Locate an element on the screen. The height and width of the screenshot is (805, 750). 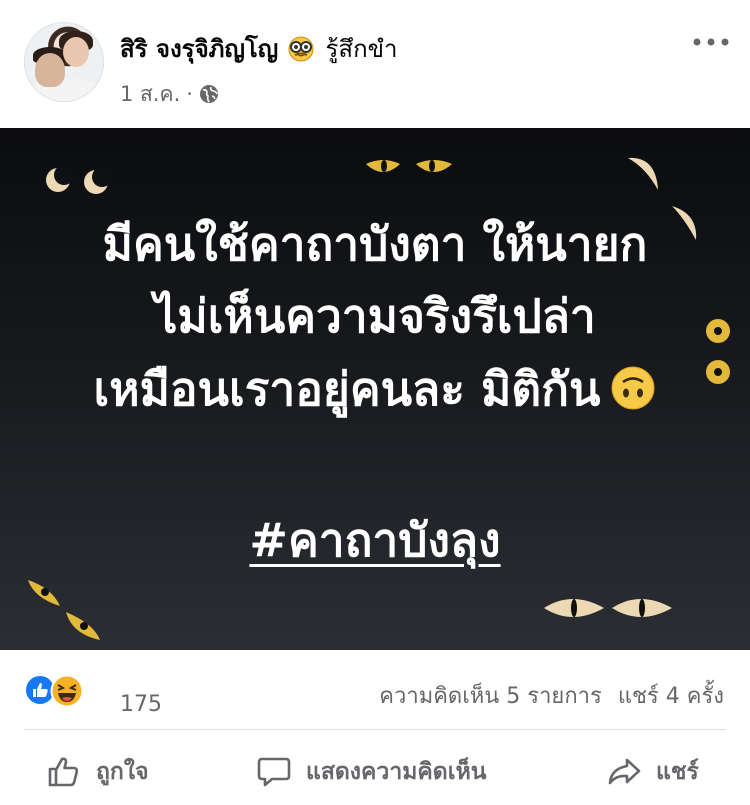
author-avatar is located at coordinates (64, 62).